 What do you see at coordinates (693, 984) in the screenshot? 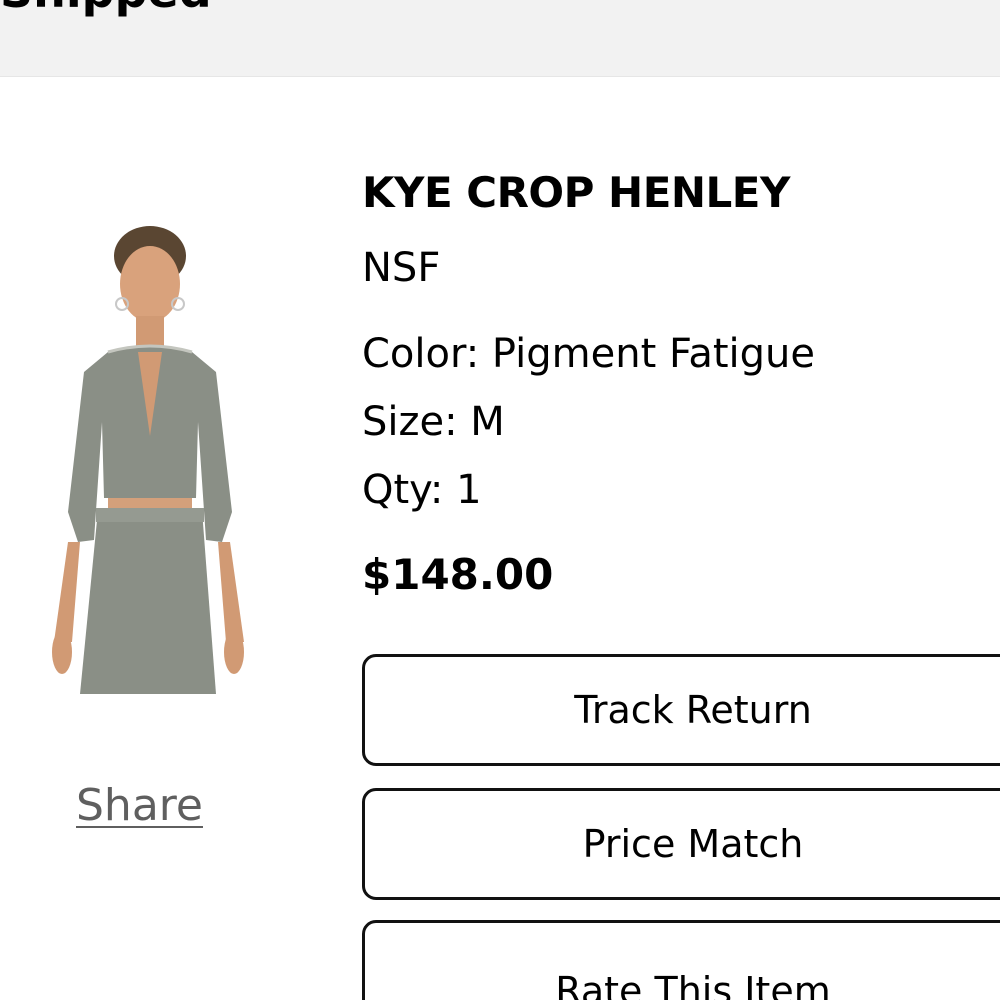
I see `rate-item-label: Rate This Item` at bounding box center [693, 984].